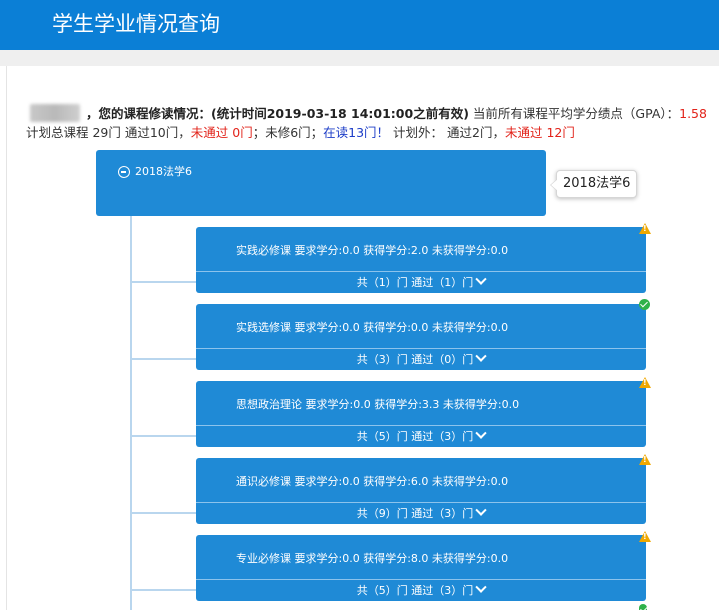 The width and height of the screenshot is (719, 612). I want to click on category-course-count: 共（9）门 通过（3）门, so click(421, 513).